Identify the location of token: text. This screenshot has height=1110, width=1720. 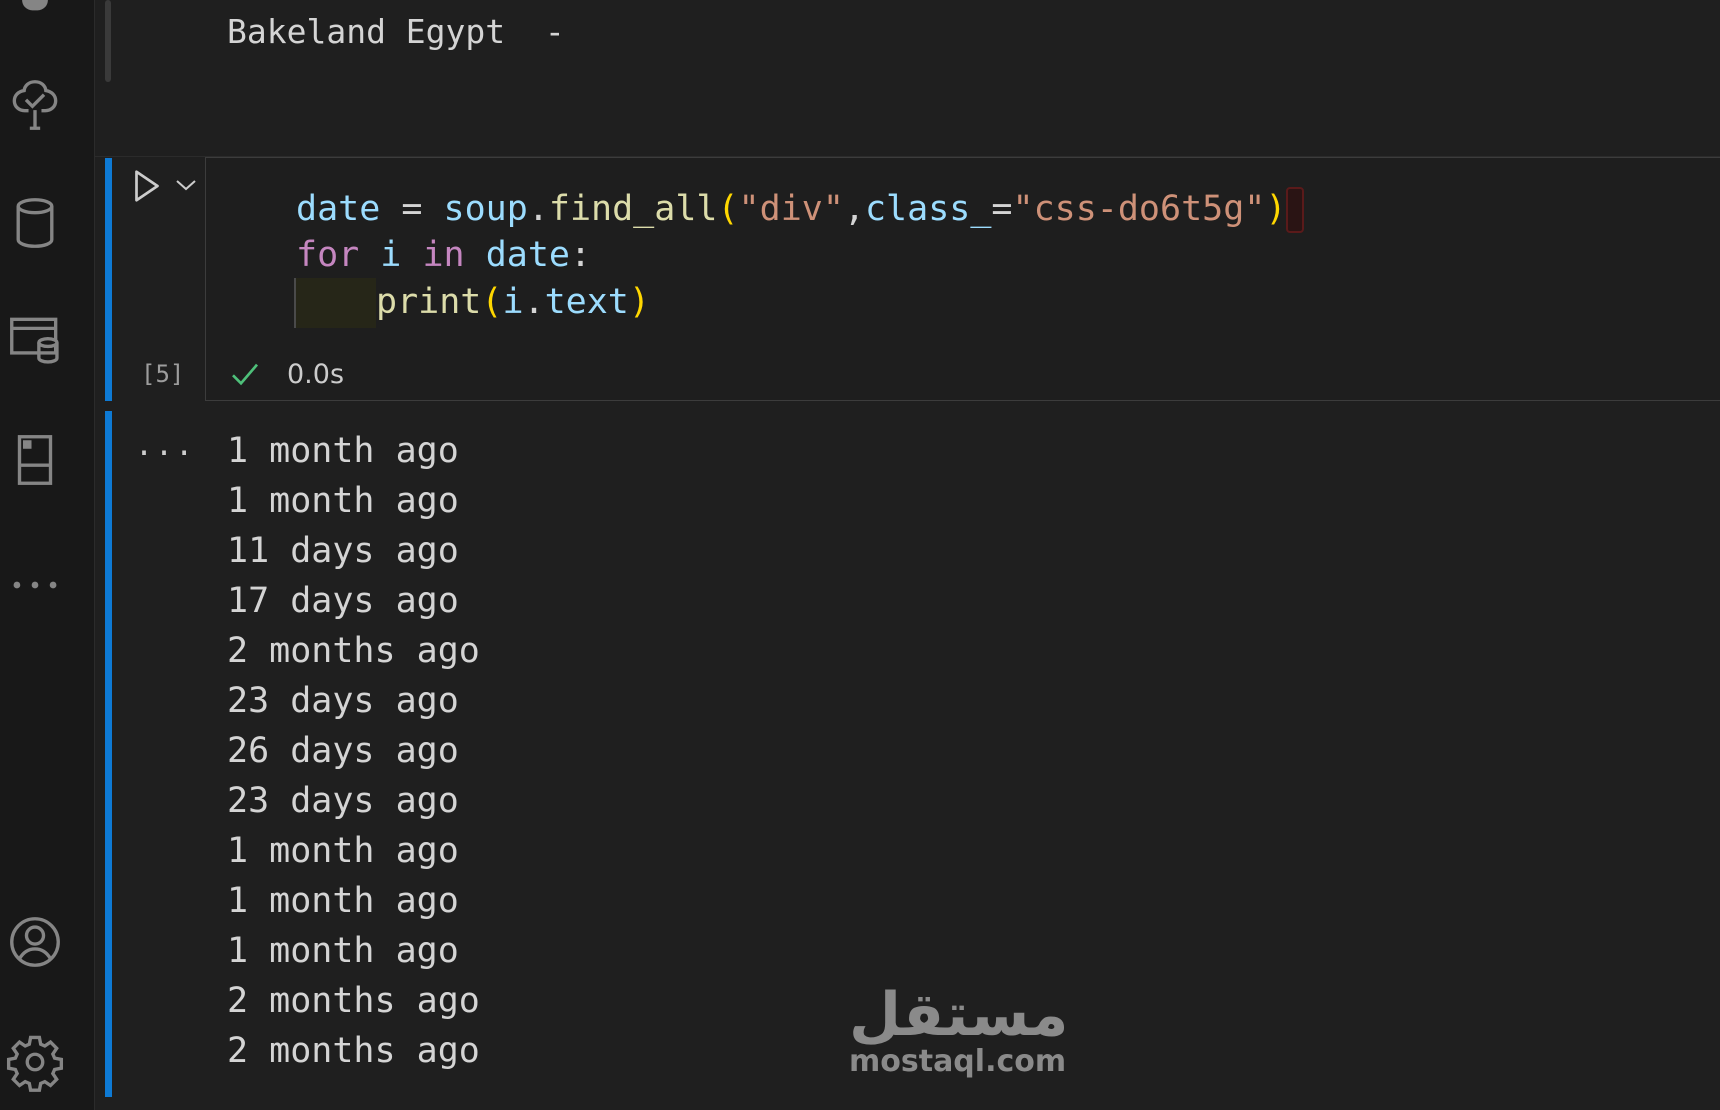
(586, 302).